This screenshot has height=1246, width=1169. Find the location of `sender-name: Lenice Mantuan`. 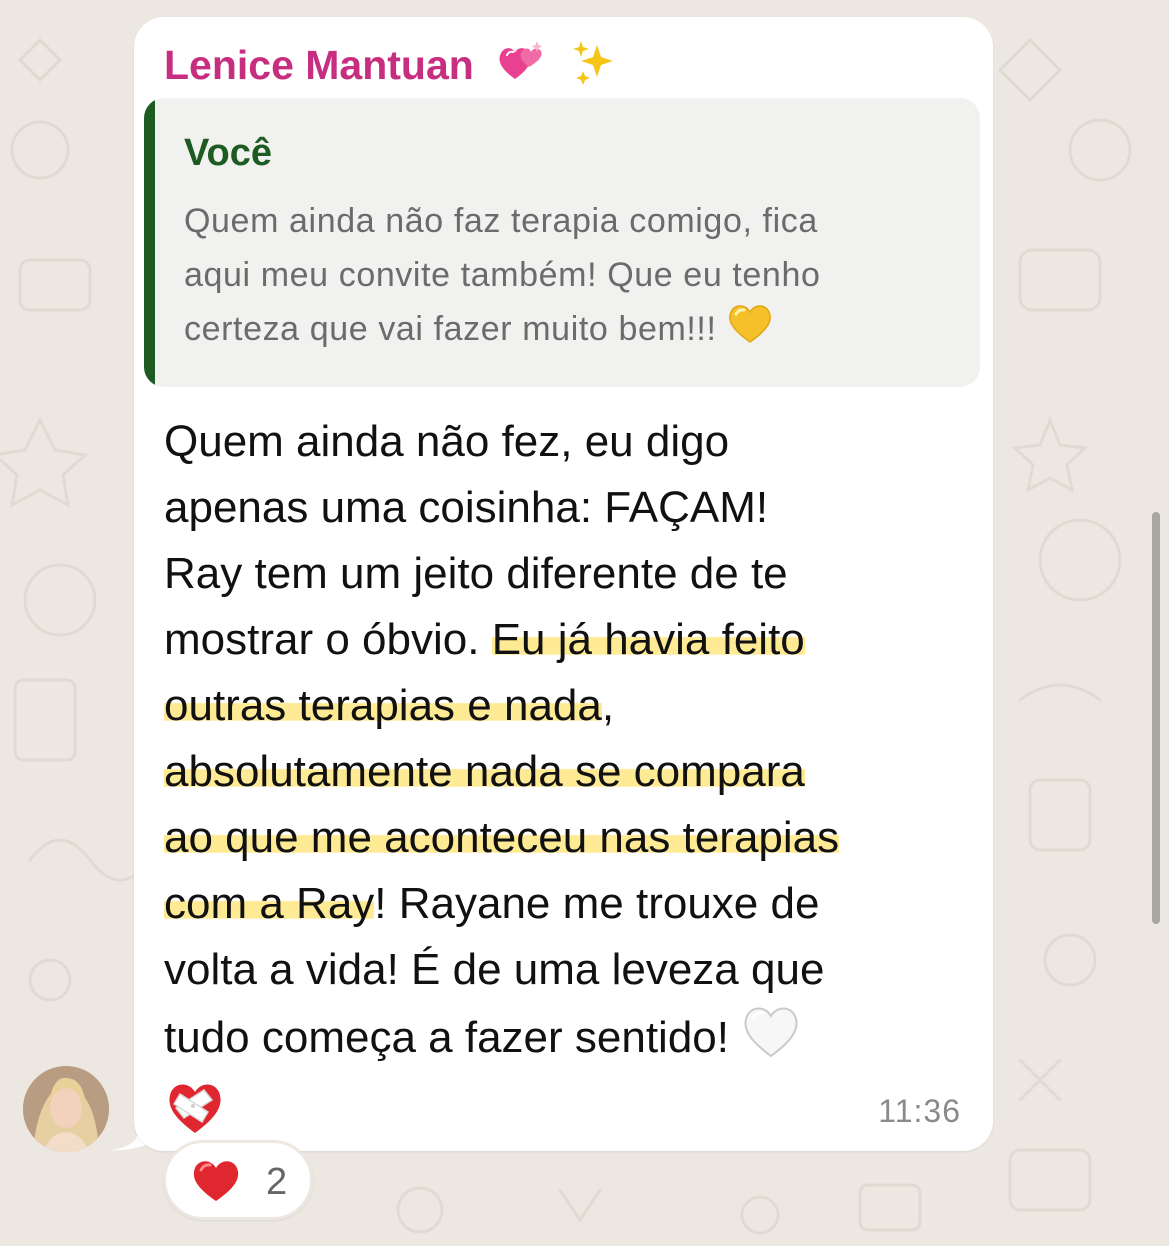

sender-name: Lenice Mantuan is located at coordinates (319, 64).